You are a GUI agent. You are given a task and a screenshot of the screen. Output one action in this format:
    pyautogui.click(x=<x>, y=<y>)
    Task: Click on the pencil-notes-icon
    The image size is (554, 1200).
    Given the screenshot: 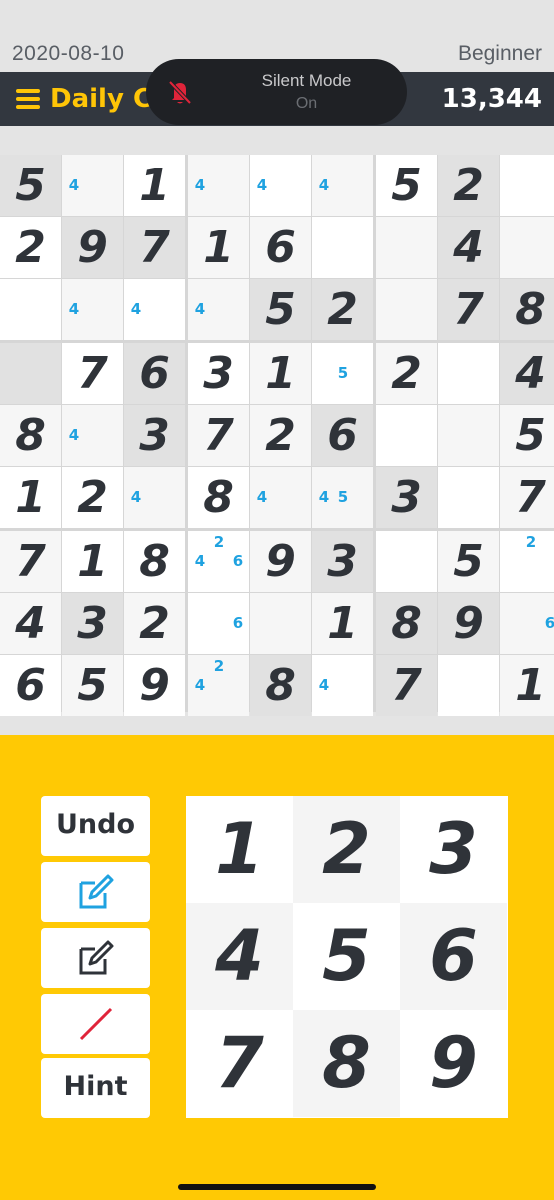 What is the action you would take?
    pyautogui.click(x=96, y=891)
    